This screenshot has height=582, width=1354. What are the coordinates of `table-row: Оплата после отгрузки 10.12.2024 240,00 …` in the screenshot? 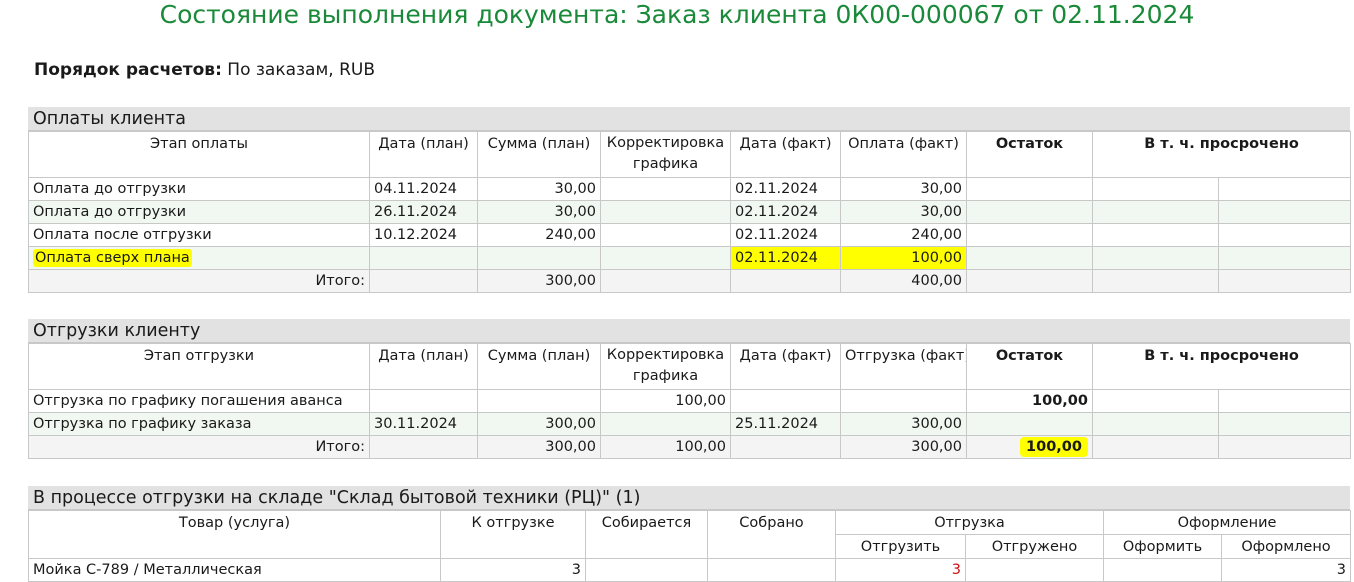 It's located at (690, 235).